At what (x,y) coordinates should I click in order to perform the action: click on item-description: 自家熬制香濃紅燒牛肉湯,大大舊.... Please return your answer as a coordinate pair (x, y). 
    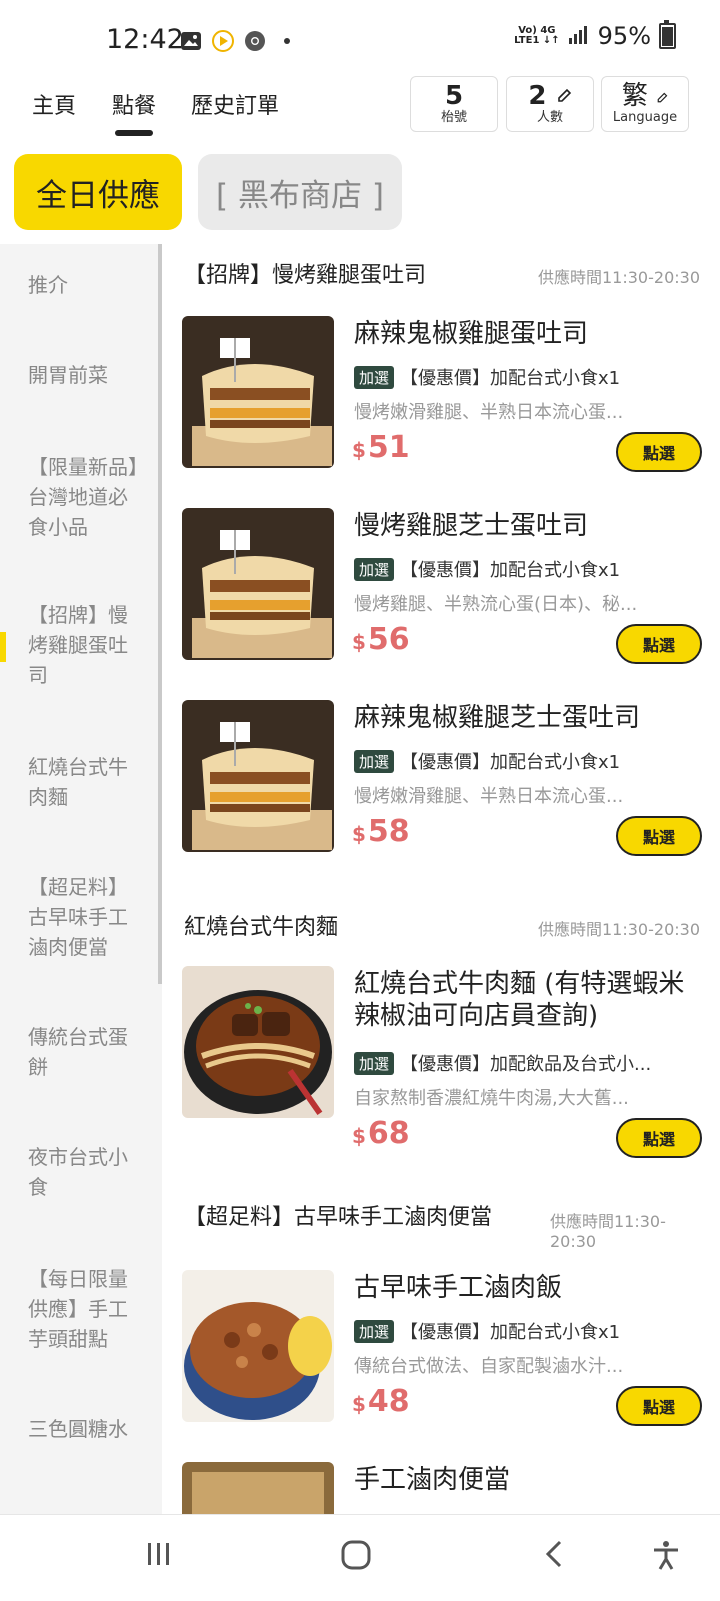
    Looking at the image, I should click on (491, 1098).